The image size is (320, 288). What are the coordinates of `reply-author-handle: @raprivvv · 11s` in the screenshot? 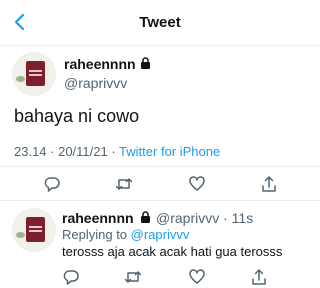 It's located at (204, 218).